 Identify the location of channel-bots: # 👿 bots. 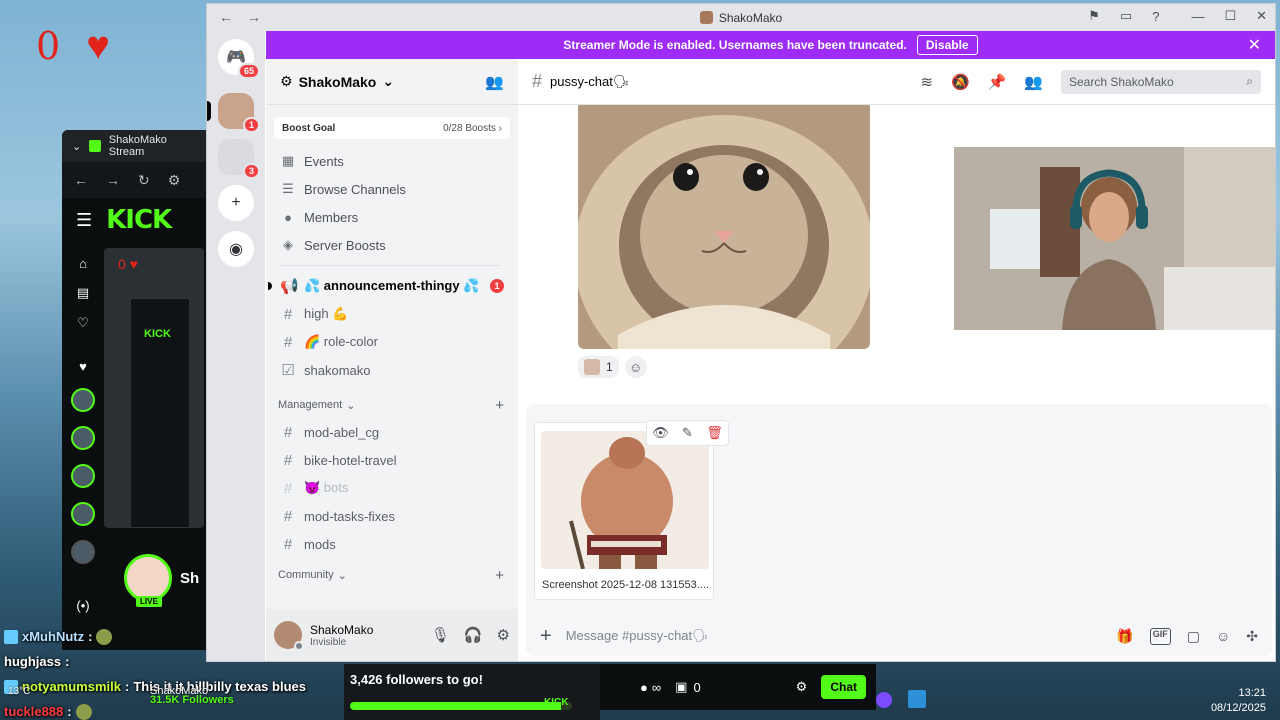
(392, 488).